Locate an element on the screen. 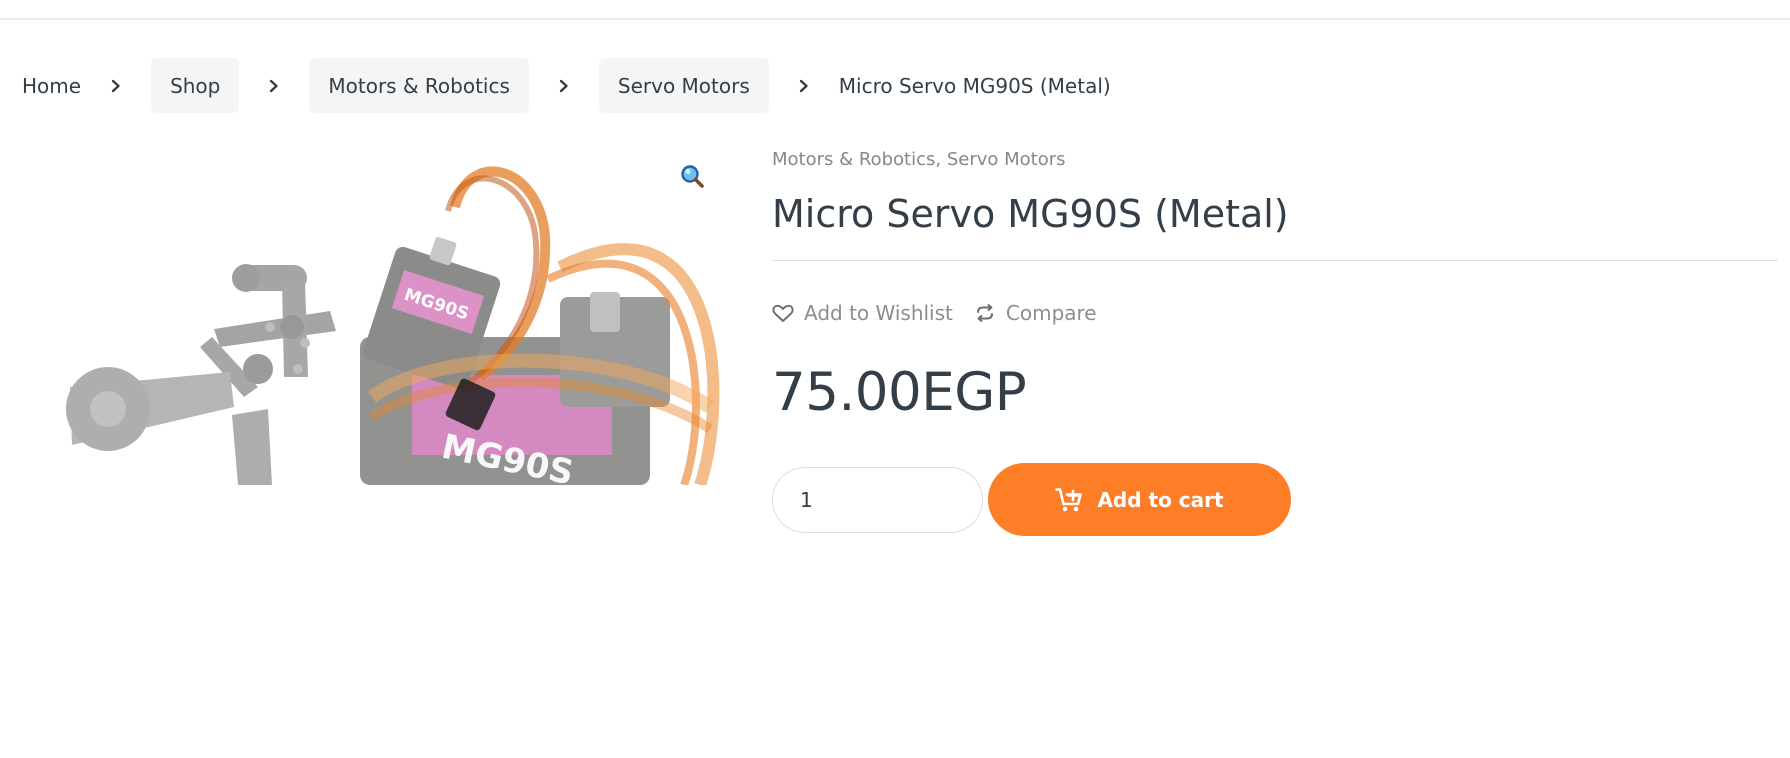  add-to-wishlist-button: Add to Wishlist is located at coordinates (862, 313).